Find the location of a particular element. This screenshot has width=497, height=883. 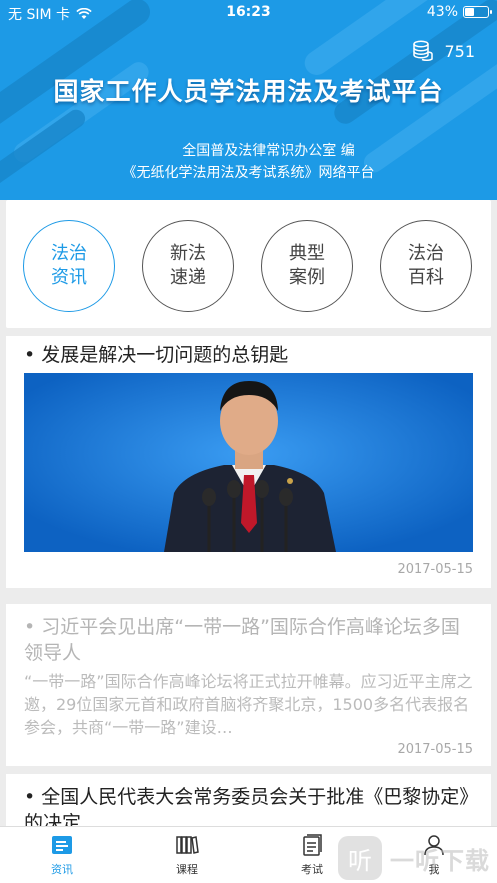

category-label: 速递 is located at coordinates (188, 277).